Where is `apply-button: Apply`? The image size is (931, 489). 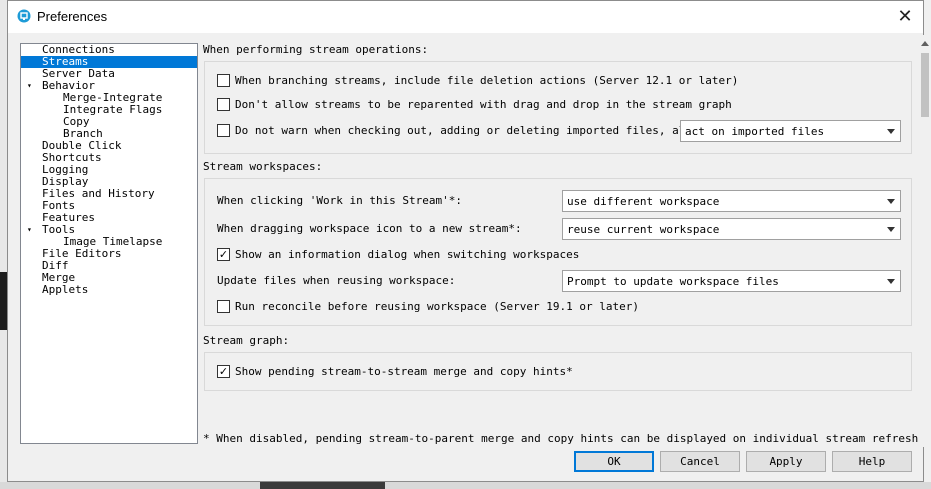 apply-button: Apply is located at coordinates (786, 461).